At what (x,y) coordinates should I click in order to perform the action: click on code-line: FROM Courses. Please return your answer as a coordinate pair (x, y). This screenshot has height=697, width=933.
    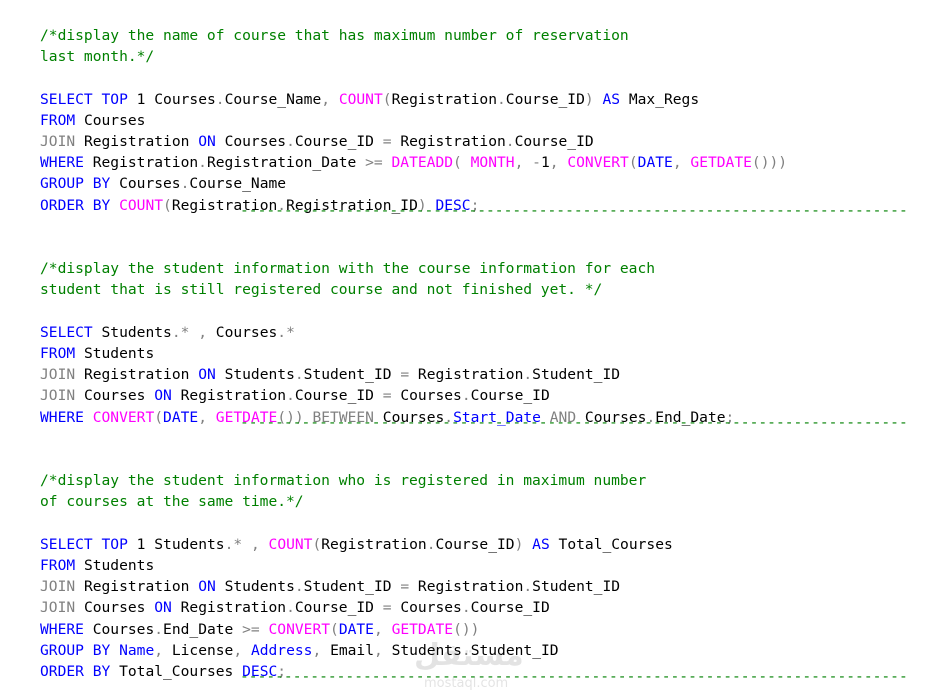
    Looking at the image, I should click on (92, 120).